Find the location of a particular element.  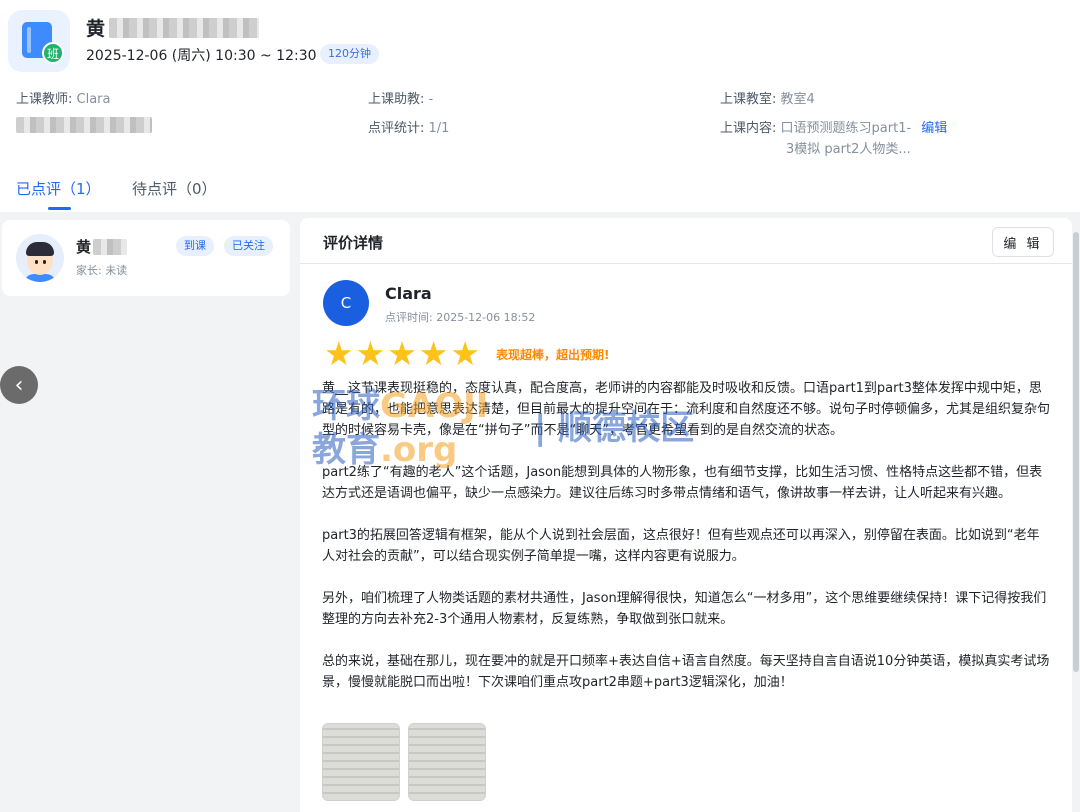

teacher-value: Clara is located at coordinates (93, 99).